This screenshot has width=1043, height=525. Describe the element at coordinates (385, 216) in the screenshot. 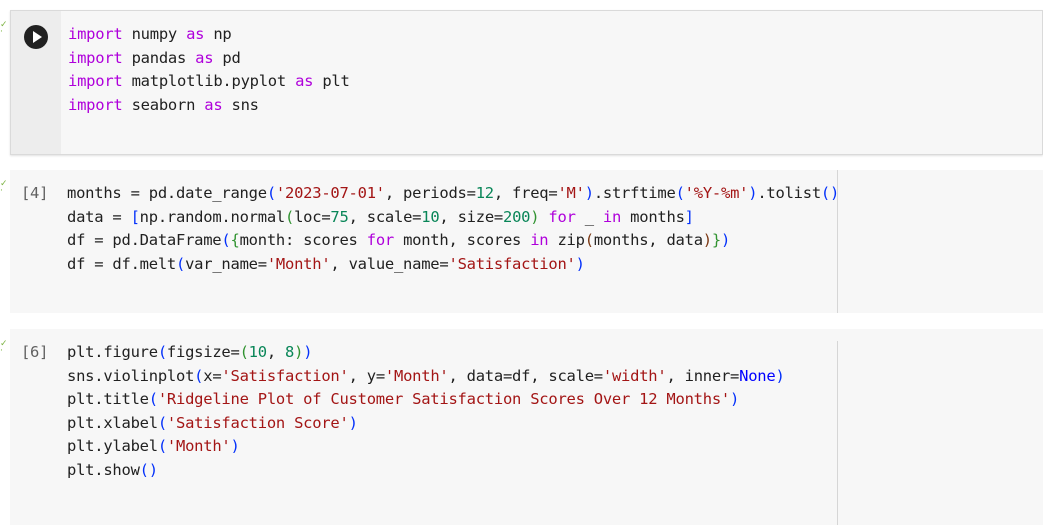

I see `code-token: , scale=` at that location.